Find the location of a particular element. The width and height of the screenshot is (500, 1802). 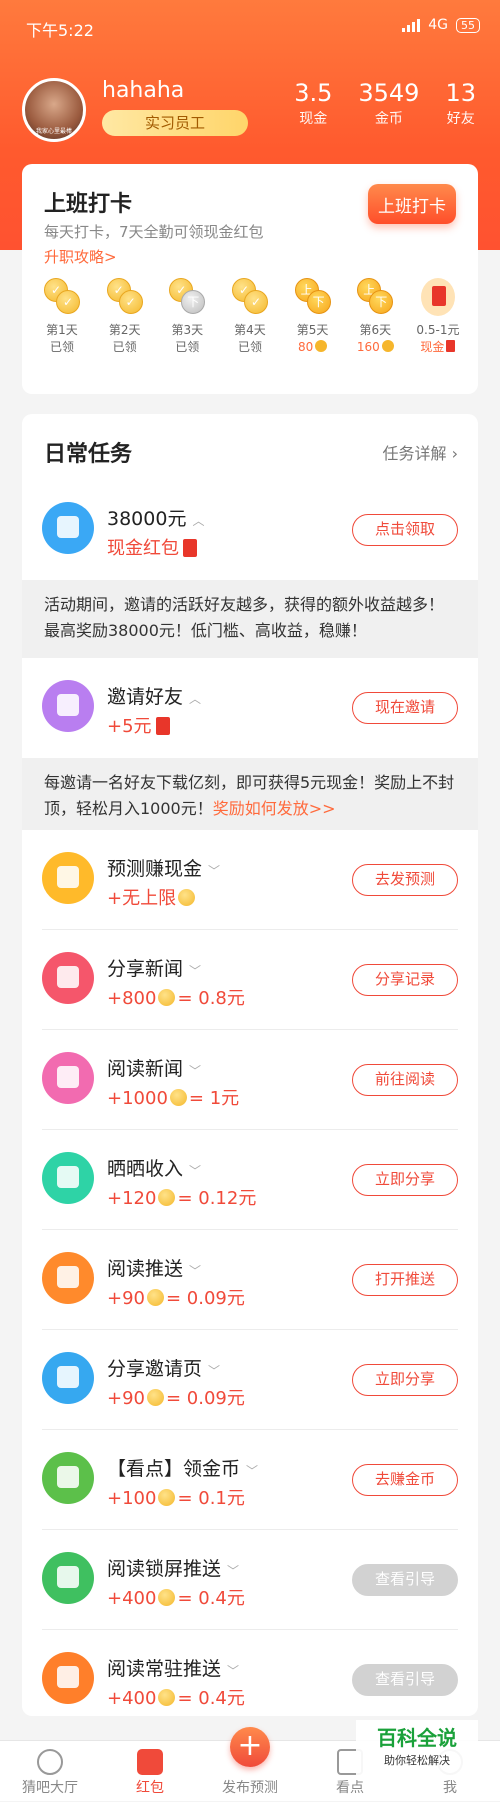

stat-friends: 13 好友 is located at coordinates (460, 103).